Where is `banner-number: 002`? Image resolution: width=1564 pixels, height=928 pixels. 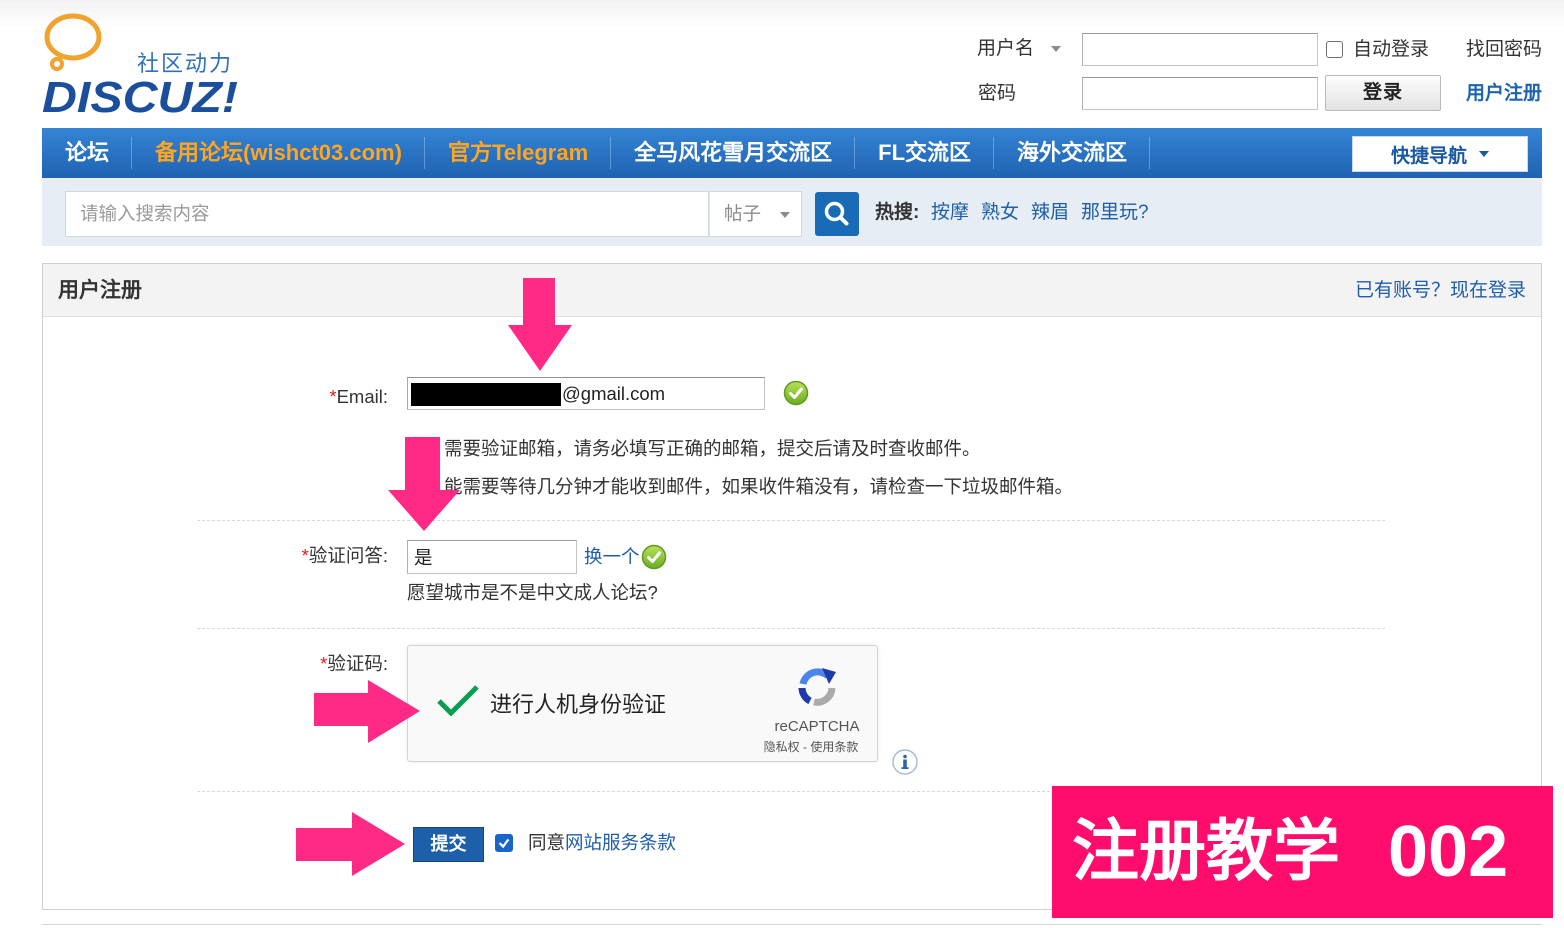 banner-number: 002 is located at coordinates (1448, 852).